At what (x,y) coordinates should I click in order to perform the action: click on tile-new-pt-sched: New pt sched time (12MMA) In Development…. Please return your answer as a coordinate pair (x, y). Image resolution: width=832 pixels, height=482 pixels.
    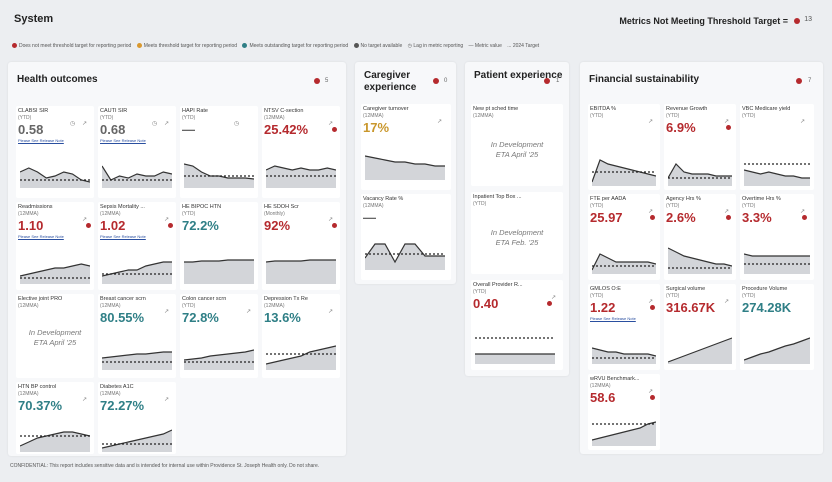
    Looking at the image, I should click on (517, 145).